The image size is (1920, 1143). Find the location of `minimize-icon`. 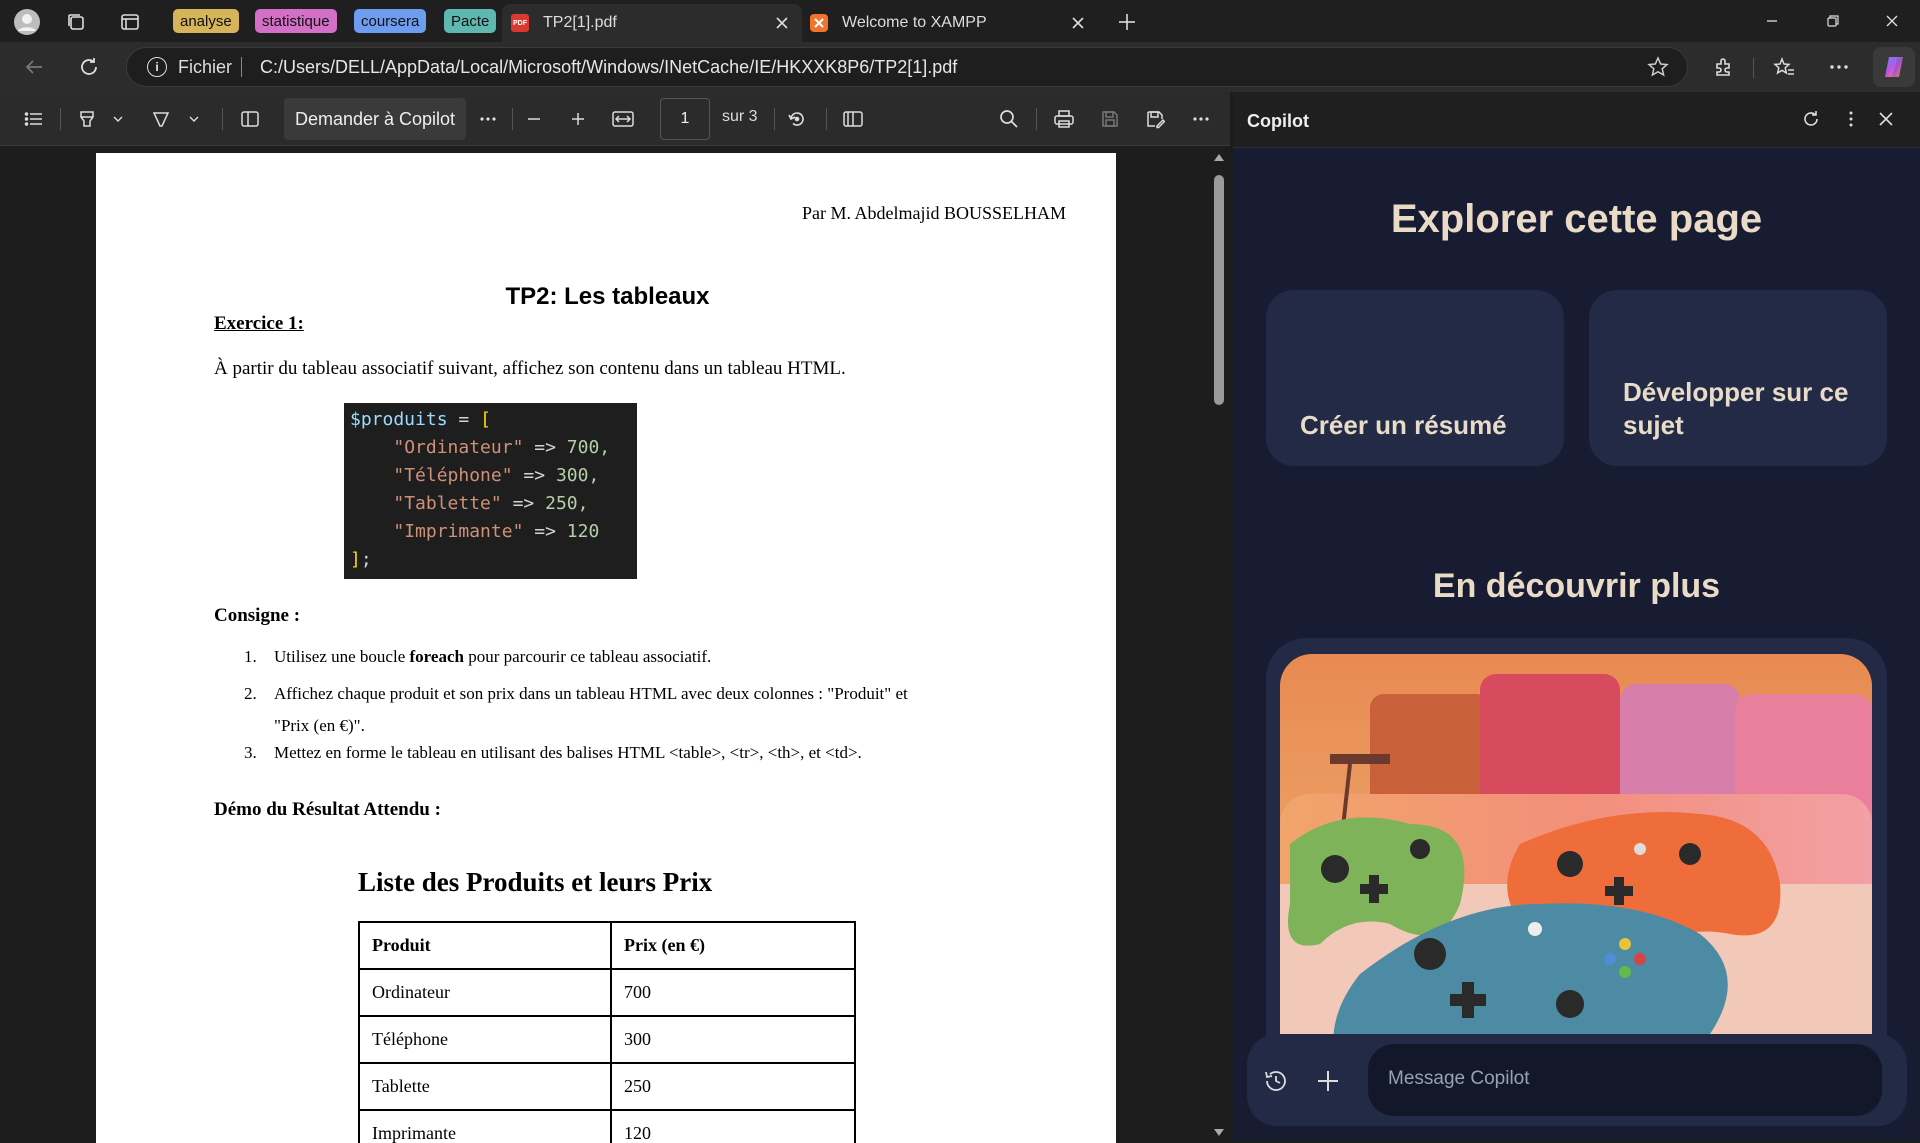

minimize-icon is located at coordinates (1772, 21).